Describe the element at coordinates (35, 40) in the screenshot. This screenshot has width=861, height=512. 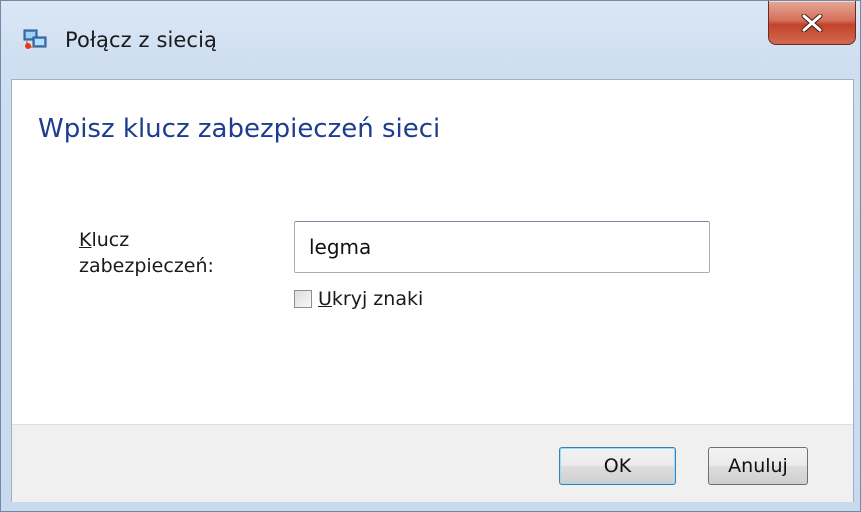
I see `network-icon` at that location.